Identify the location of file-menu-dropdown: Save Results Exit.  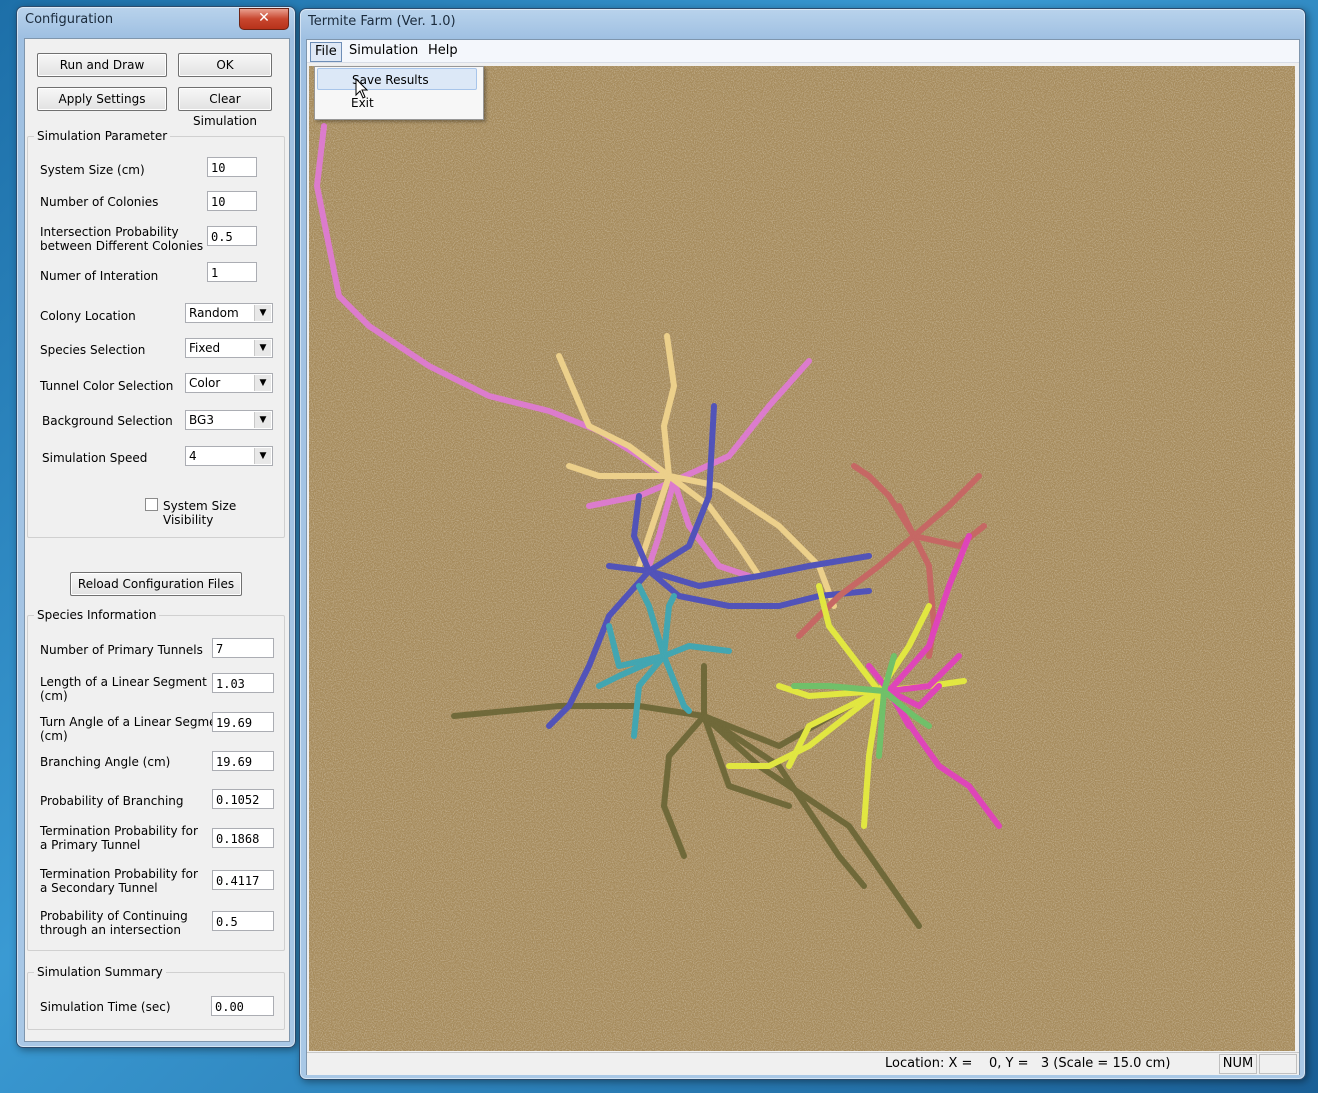
(399, 93).